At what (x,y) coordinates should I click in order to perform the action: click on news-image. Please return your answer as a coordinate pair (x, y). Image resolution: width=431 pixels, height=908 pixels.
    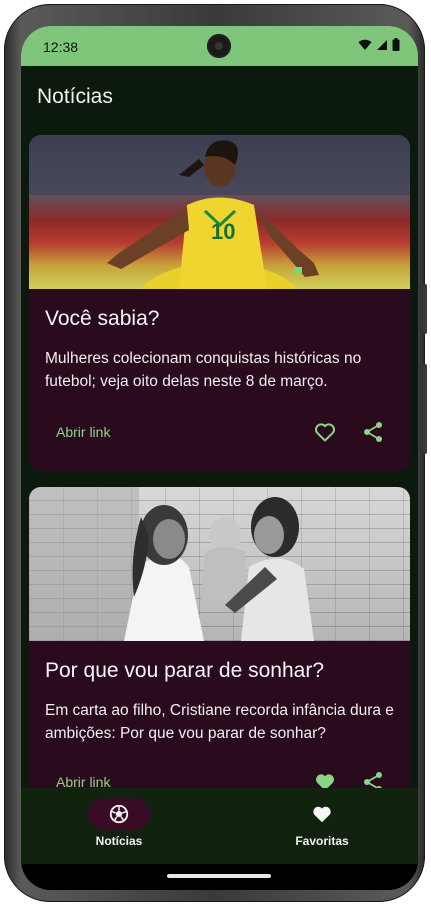
    Looking at the image, I should click on (219, 564).